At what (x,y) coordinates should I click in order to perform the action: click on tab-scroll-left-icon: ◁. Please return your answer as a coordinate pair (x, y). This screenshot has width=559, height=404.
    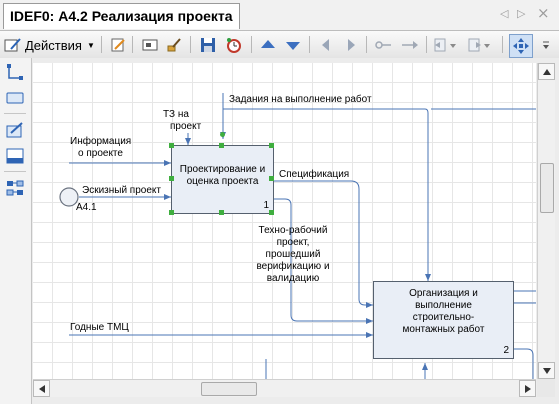
    Looking at the image, I should click on (504, 13).